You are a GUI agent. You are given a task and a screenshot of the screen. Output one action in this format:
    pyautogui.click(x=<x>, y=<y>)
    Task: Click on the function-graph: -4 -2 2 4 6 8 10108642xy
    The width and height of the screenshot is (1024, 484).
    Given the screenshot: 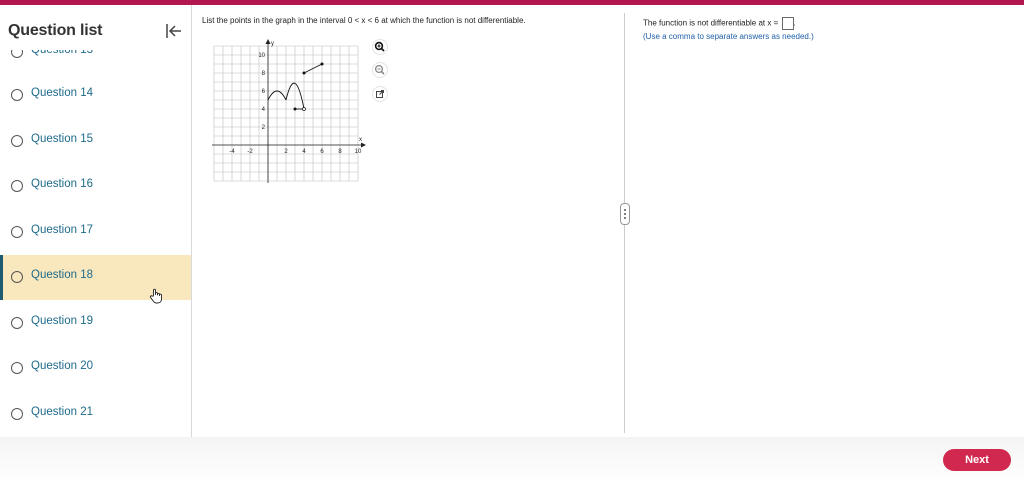 What is the action you would take?
    pyautogui.click(x=289, y=111)
    